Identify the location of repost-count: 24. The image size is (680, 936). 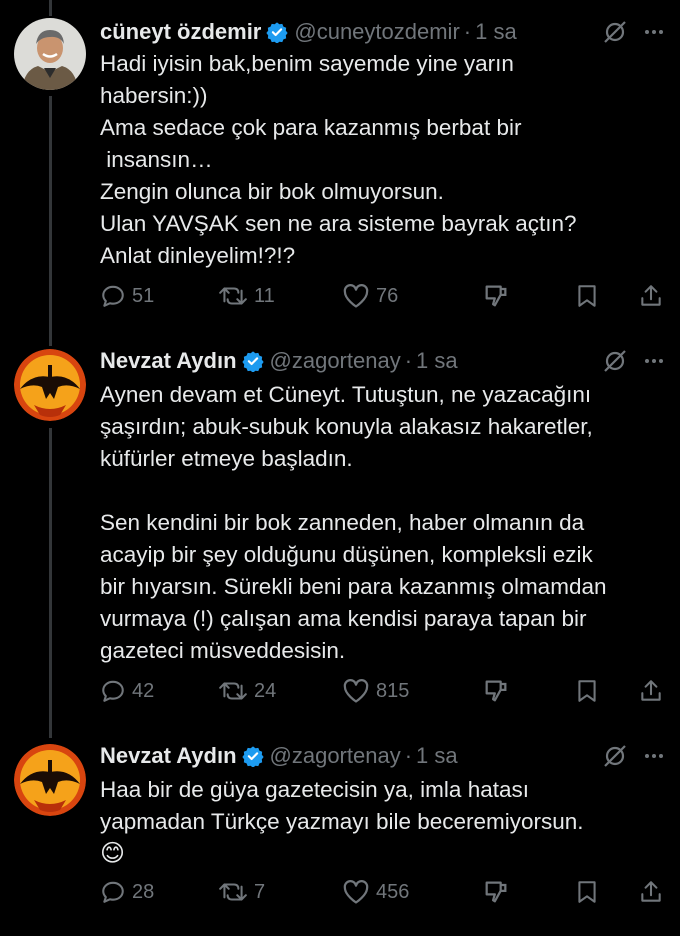
(265, 690).